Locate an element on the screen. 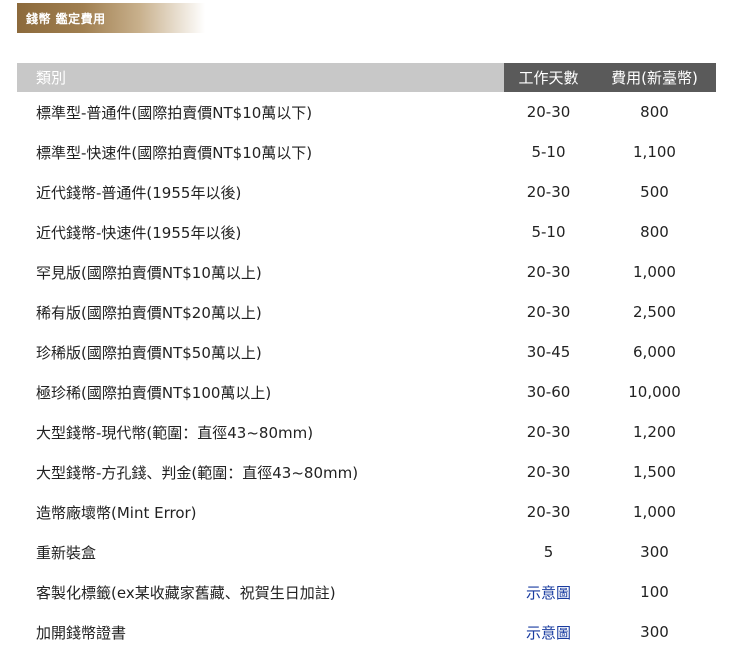 This screenshot has height=652, width=735. cell-category: 極珍稀(國際拍賣價NT$100萬以上) is located at coordinates (154, 392).